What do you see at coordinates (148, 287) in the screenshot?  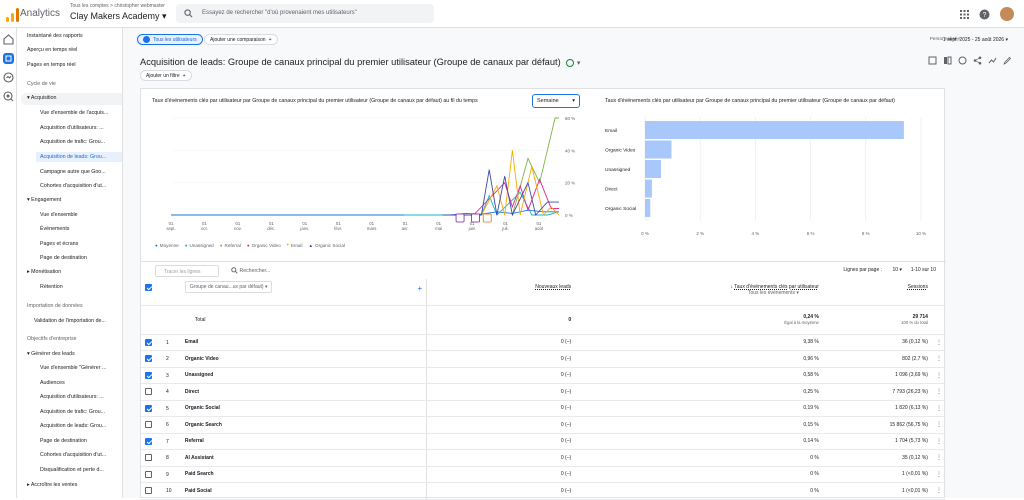 I see `select-all-checkbox` at bounding box center [148, 287].